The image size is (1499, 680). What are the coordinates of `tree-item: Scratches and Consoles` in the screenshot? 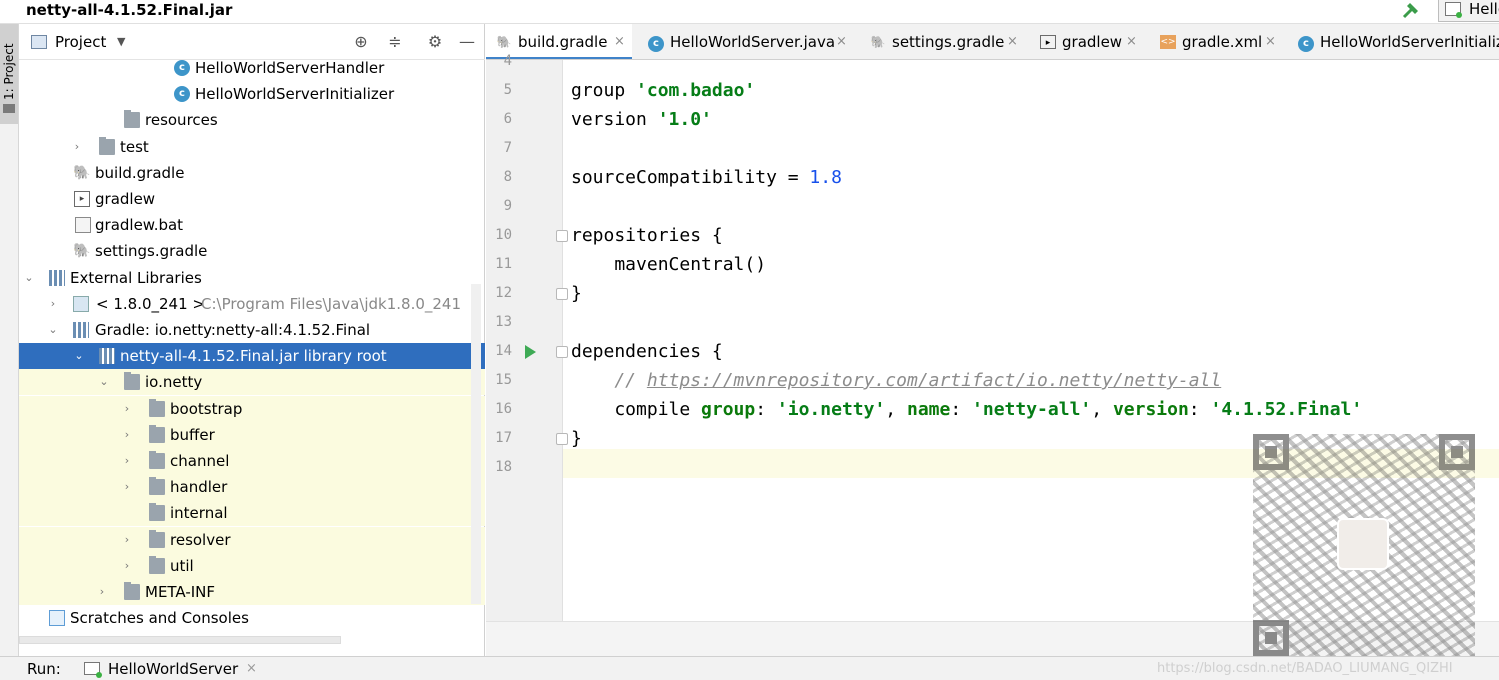 It's located at (252, 618).